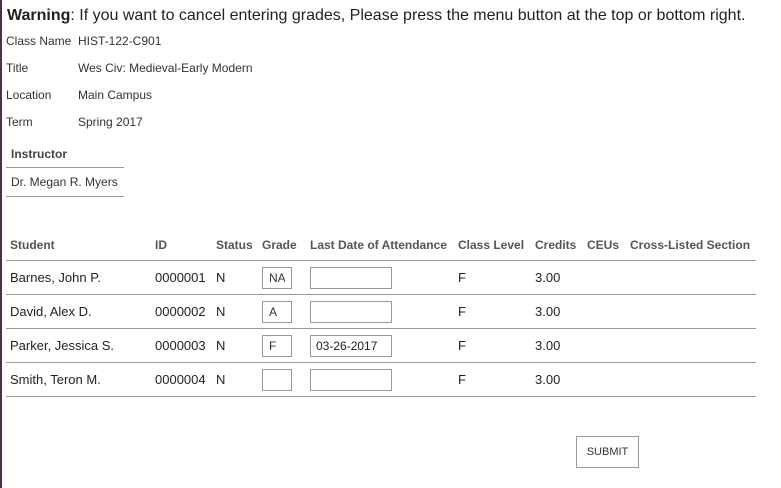 The height and width of the screenshot is (488, 781). What do you see at coordinates (181, 345) in the screenshot?
I see `student-id: 0000003` at bounding box center [181, 345].